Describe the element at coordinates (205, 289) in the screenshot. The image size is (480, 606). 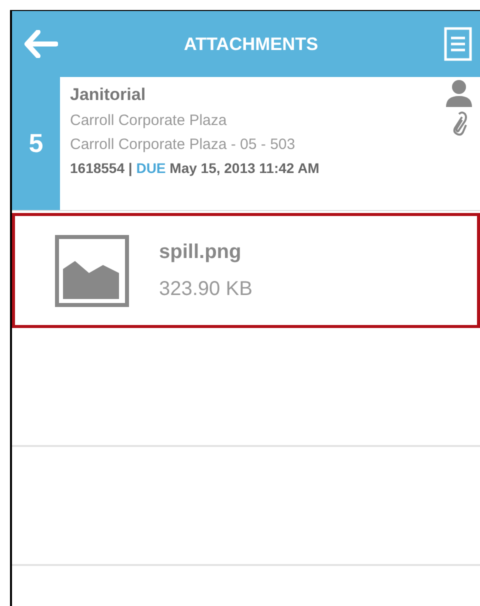
I see `file-size: 323.90 KB` at that location.